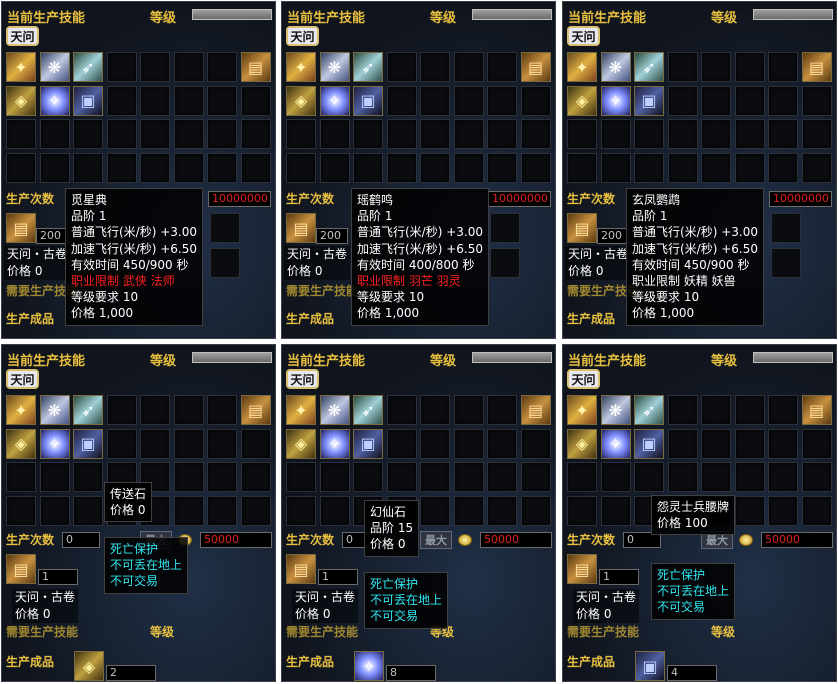 The image size is (838, 684). I want to click on count-field: 200, so click(52, 236).